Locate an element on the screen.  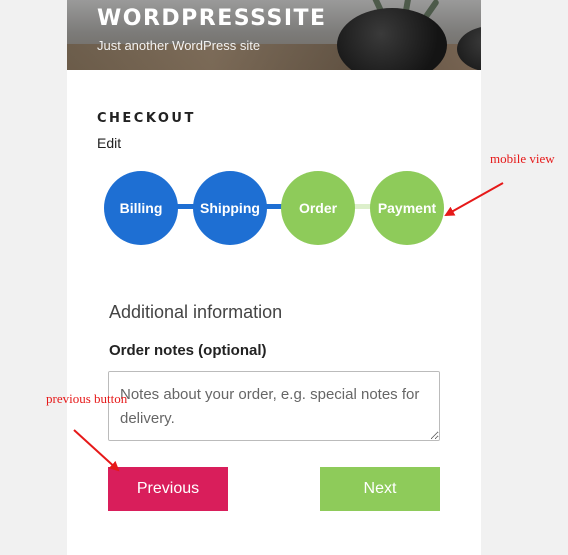
annotation-arrow-mobile-view is located at coordinates (474, 199).